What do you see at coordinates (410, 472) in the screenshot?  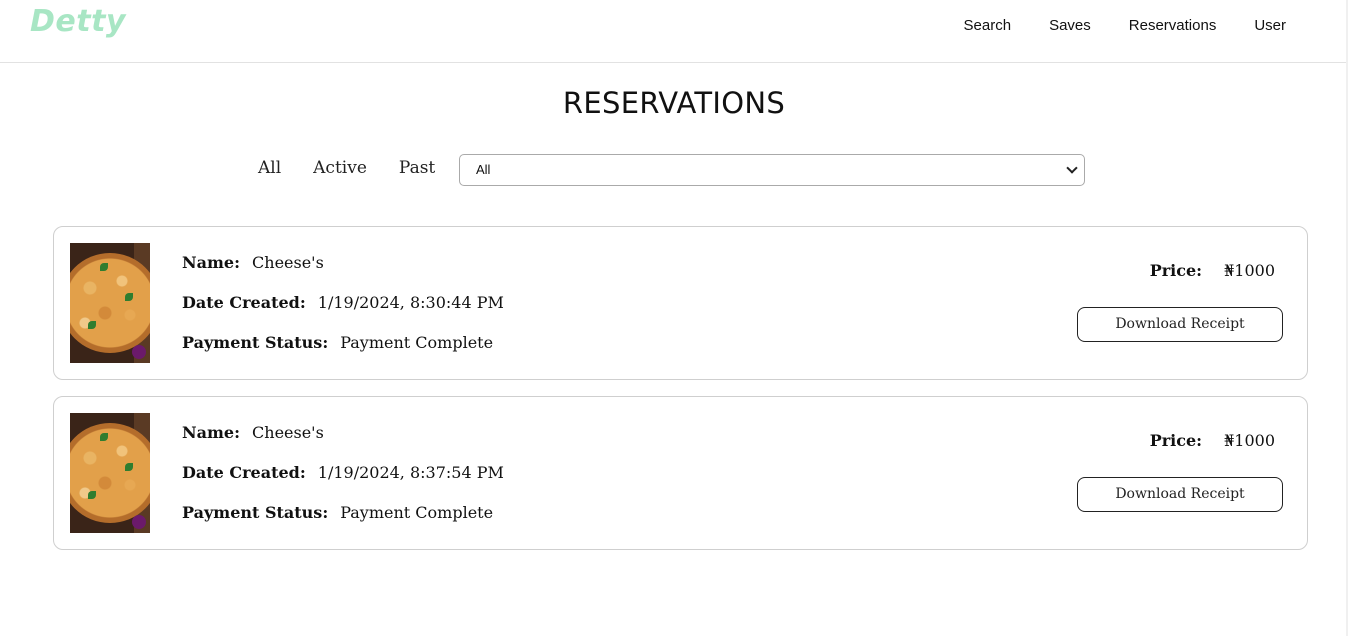 I see `date-value: 1/19/2024, 8:37:54 PM` at bounding box center [410, 472].